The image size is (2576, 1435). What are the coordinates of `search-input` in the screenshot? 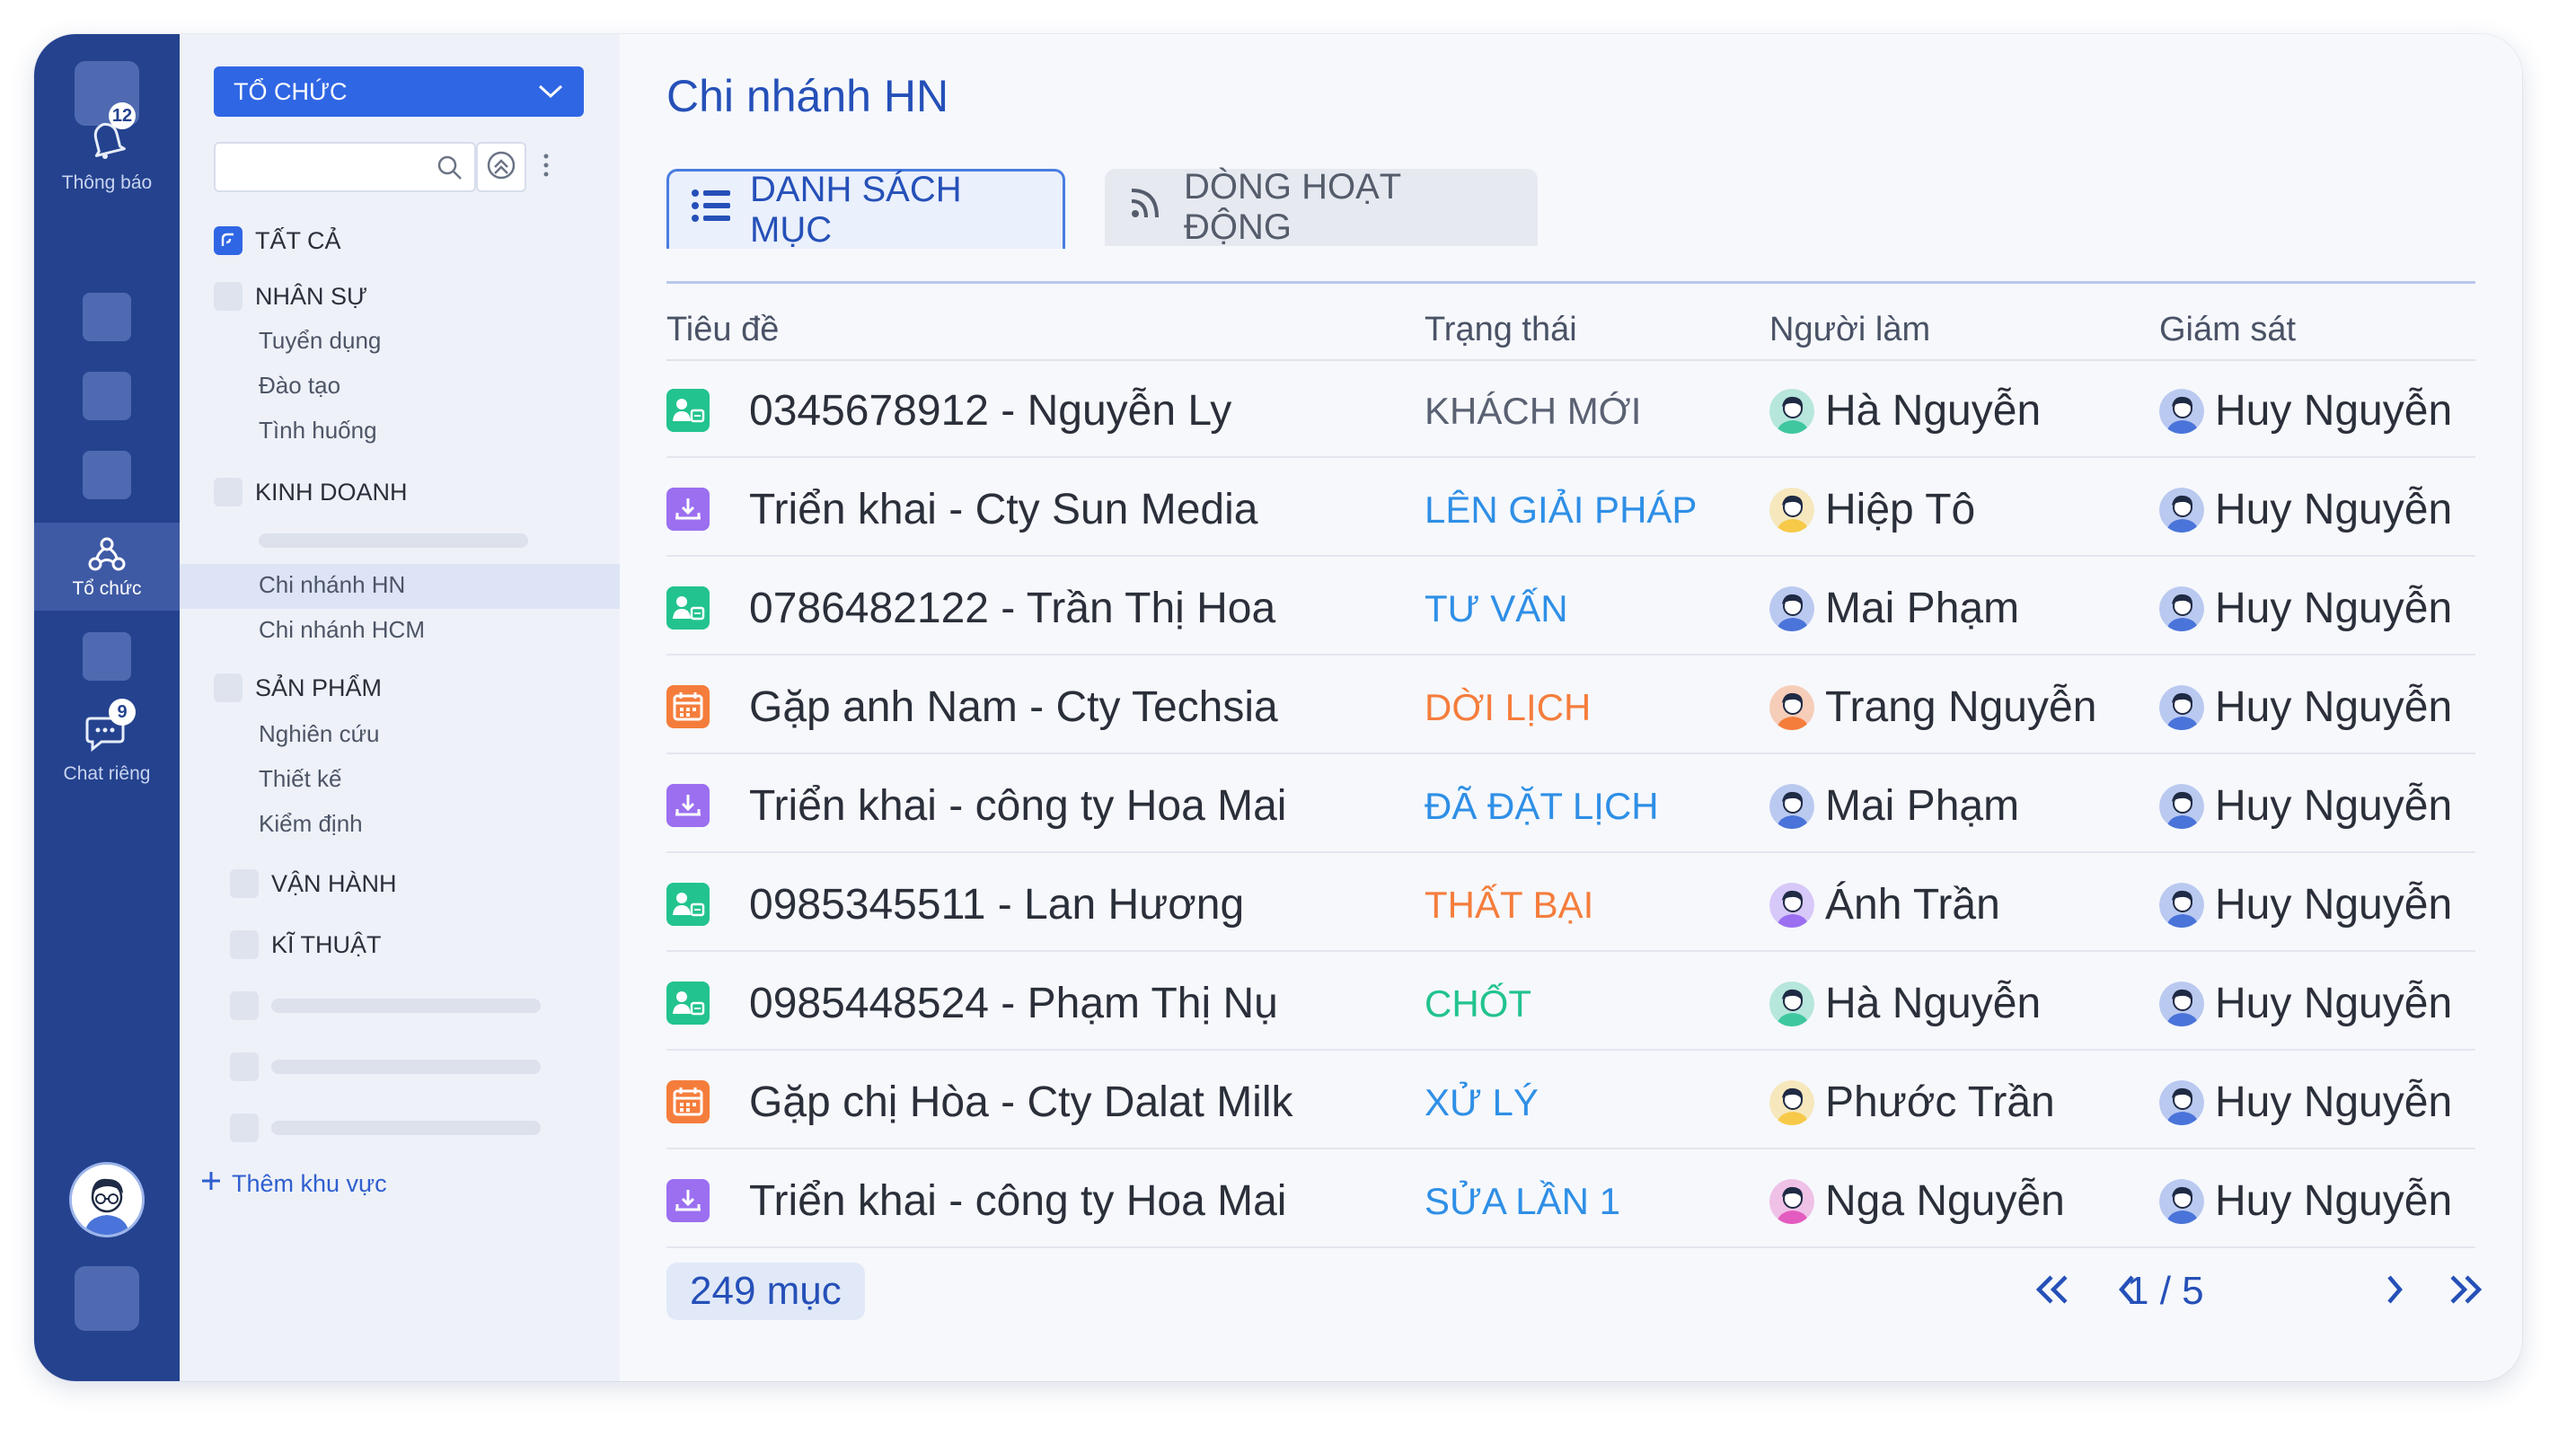 It's located at (324, 167).